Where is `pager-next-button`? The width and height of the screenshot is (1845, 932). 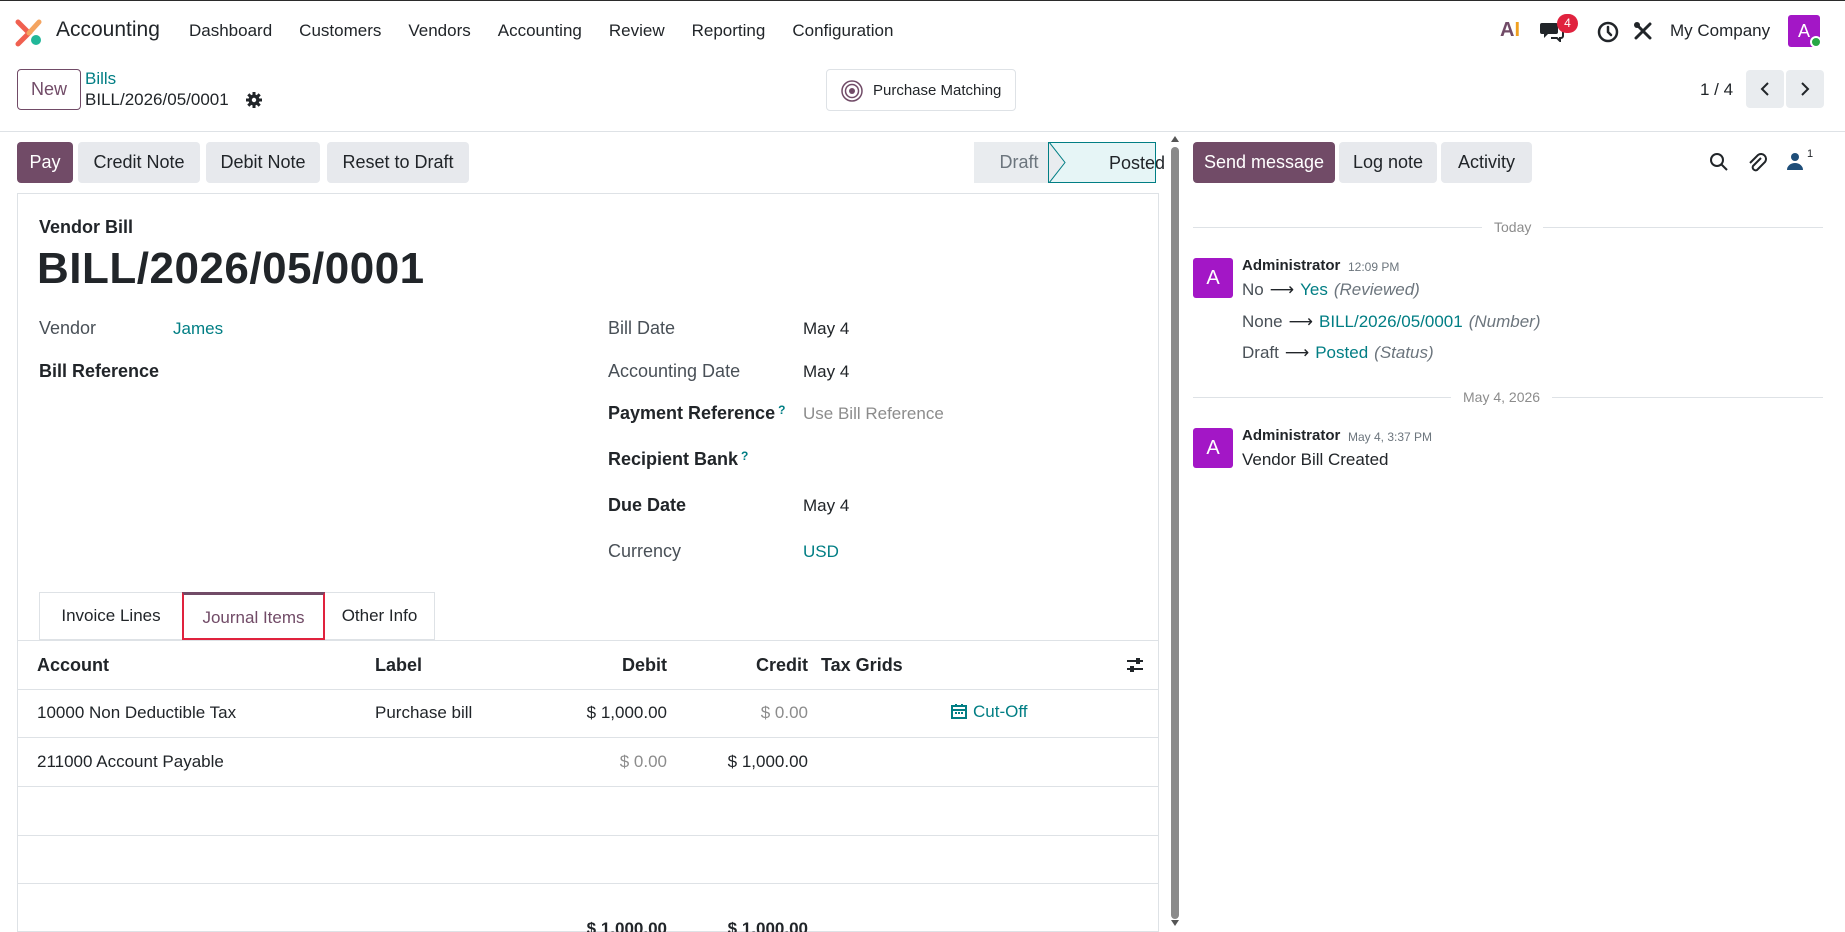
pager-next-button is located at coordinates (1805, 89).